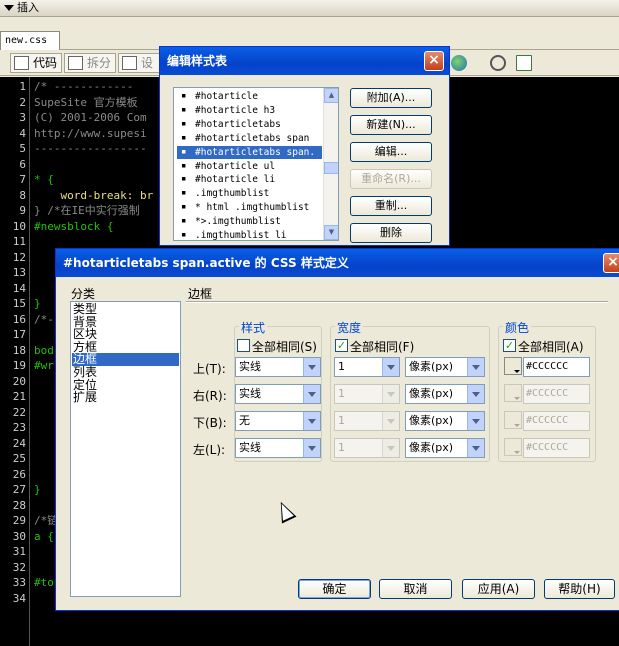  Describe the element at coordinates (19, 582) in the screenshot. I see `line-number: 33` at that location.